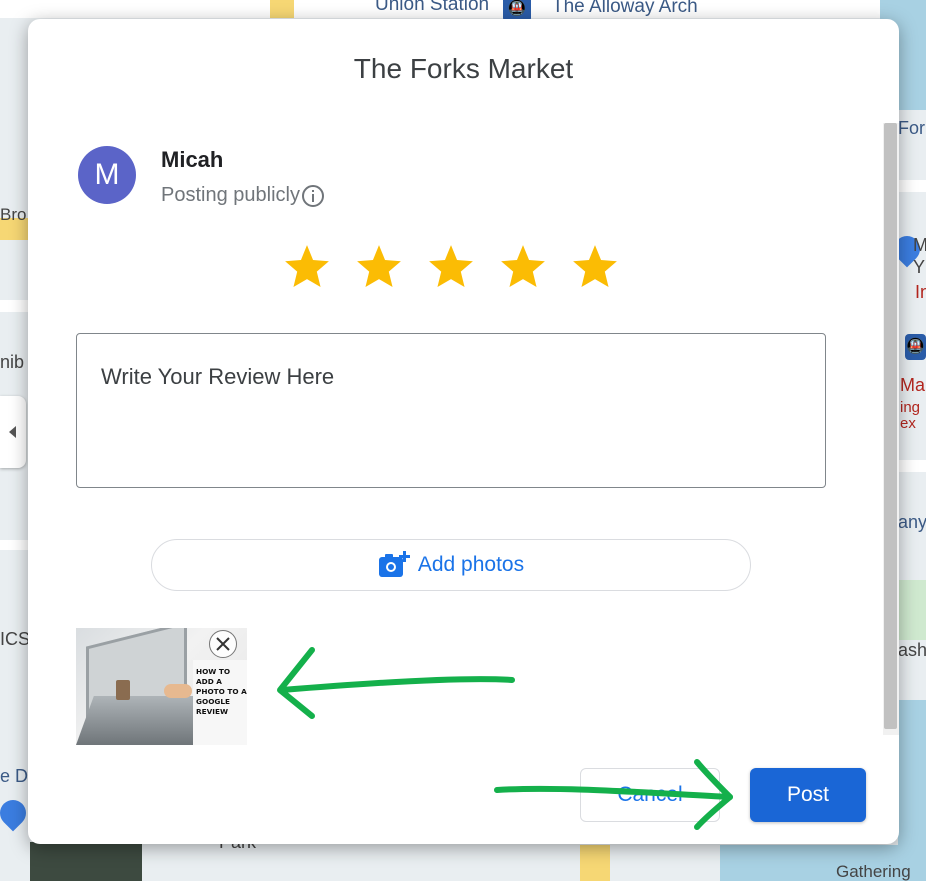 Image resolution: width=926 pixels, height=881 pixels. What do you see at coordinates (625, 8) in the screenshot?
I see `map-label-alloway-arch: The Alloway Arch` at bounding box center [625, 8].